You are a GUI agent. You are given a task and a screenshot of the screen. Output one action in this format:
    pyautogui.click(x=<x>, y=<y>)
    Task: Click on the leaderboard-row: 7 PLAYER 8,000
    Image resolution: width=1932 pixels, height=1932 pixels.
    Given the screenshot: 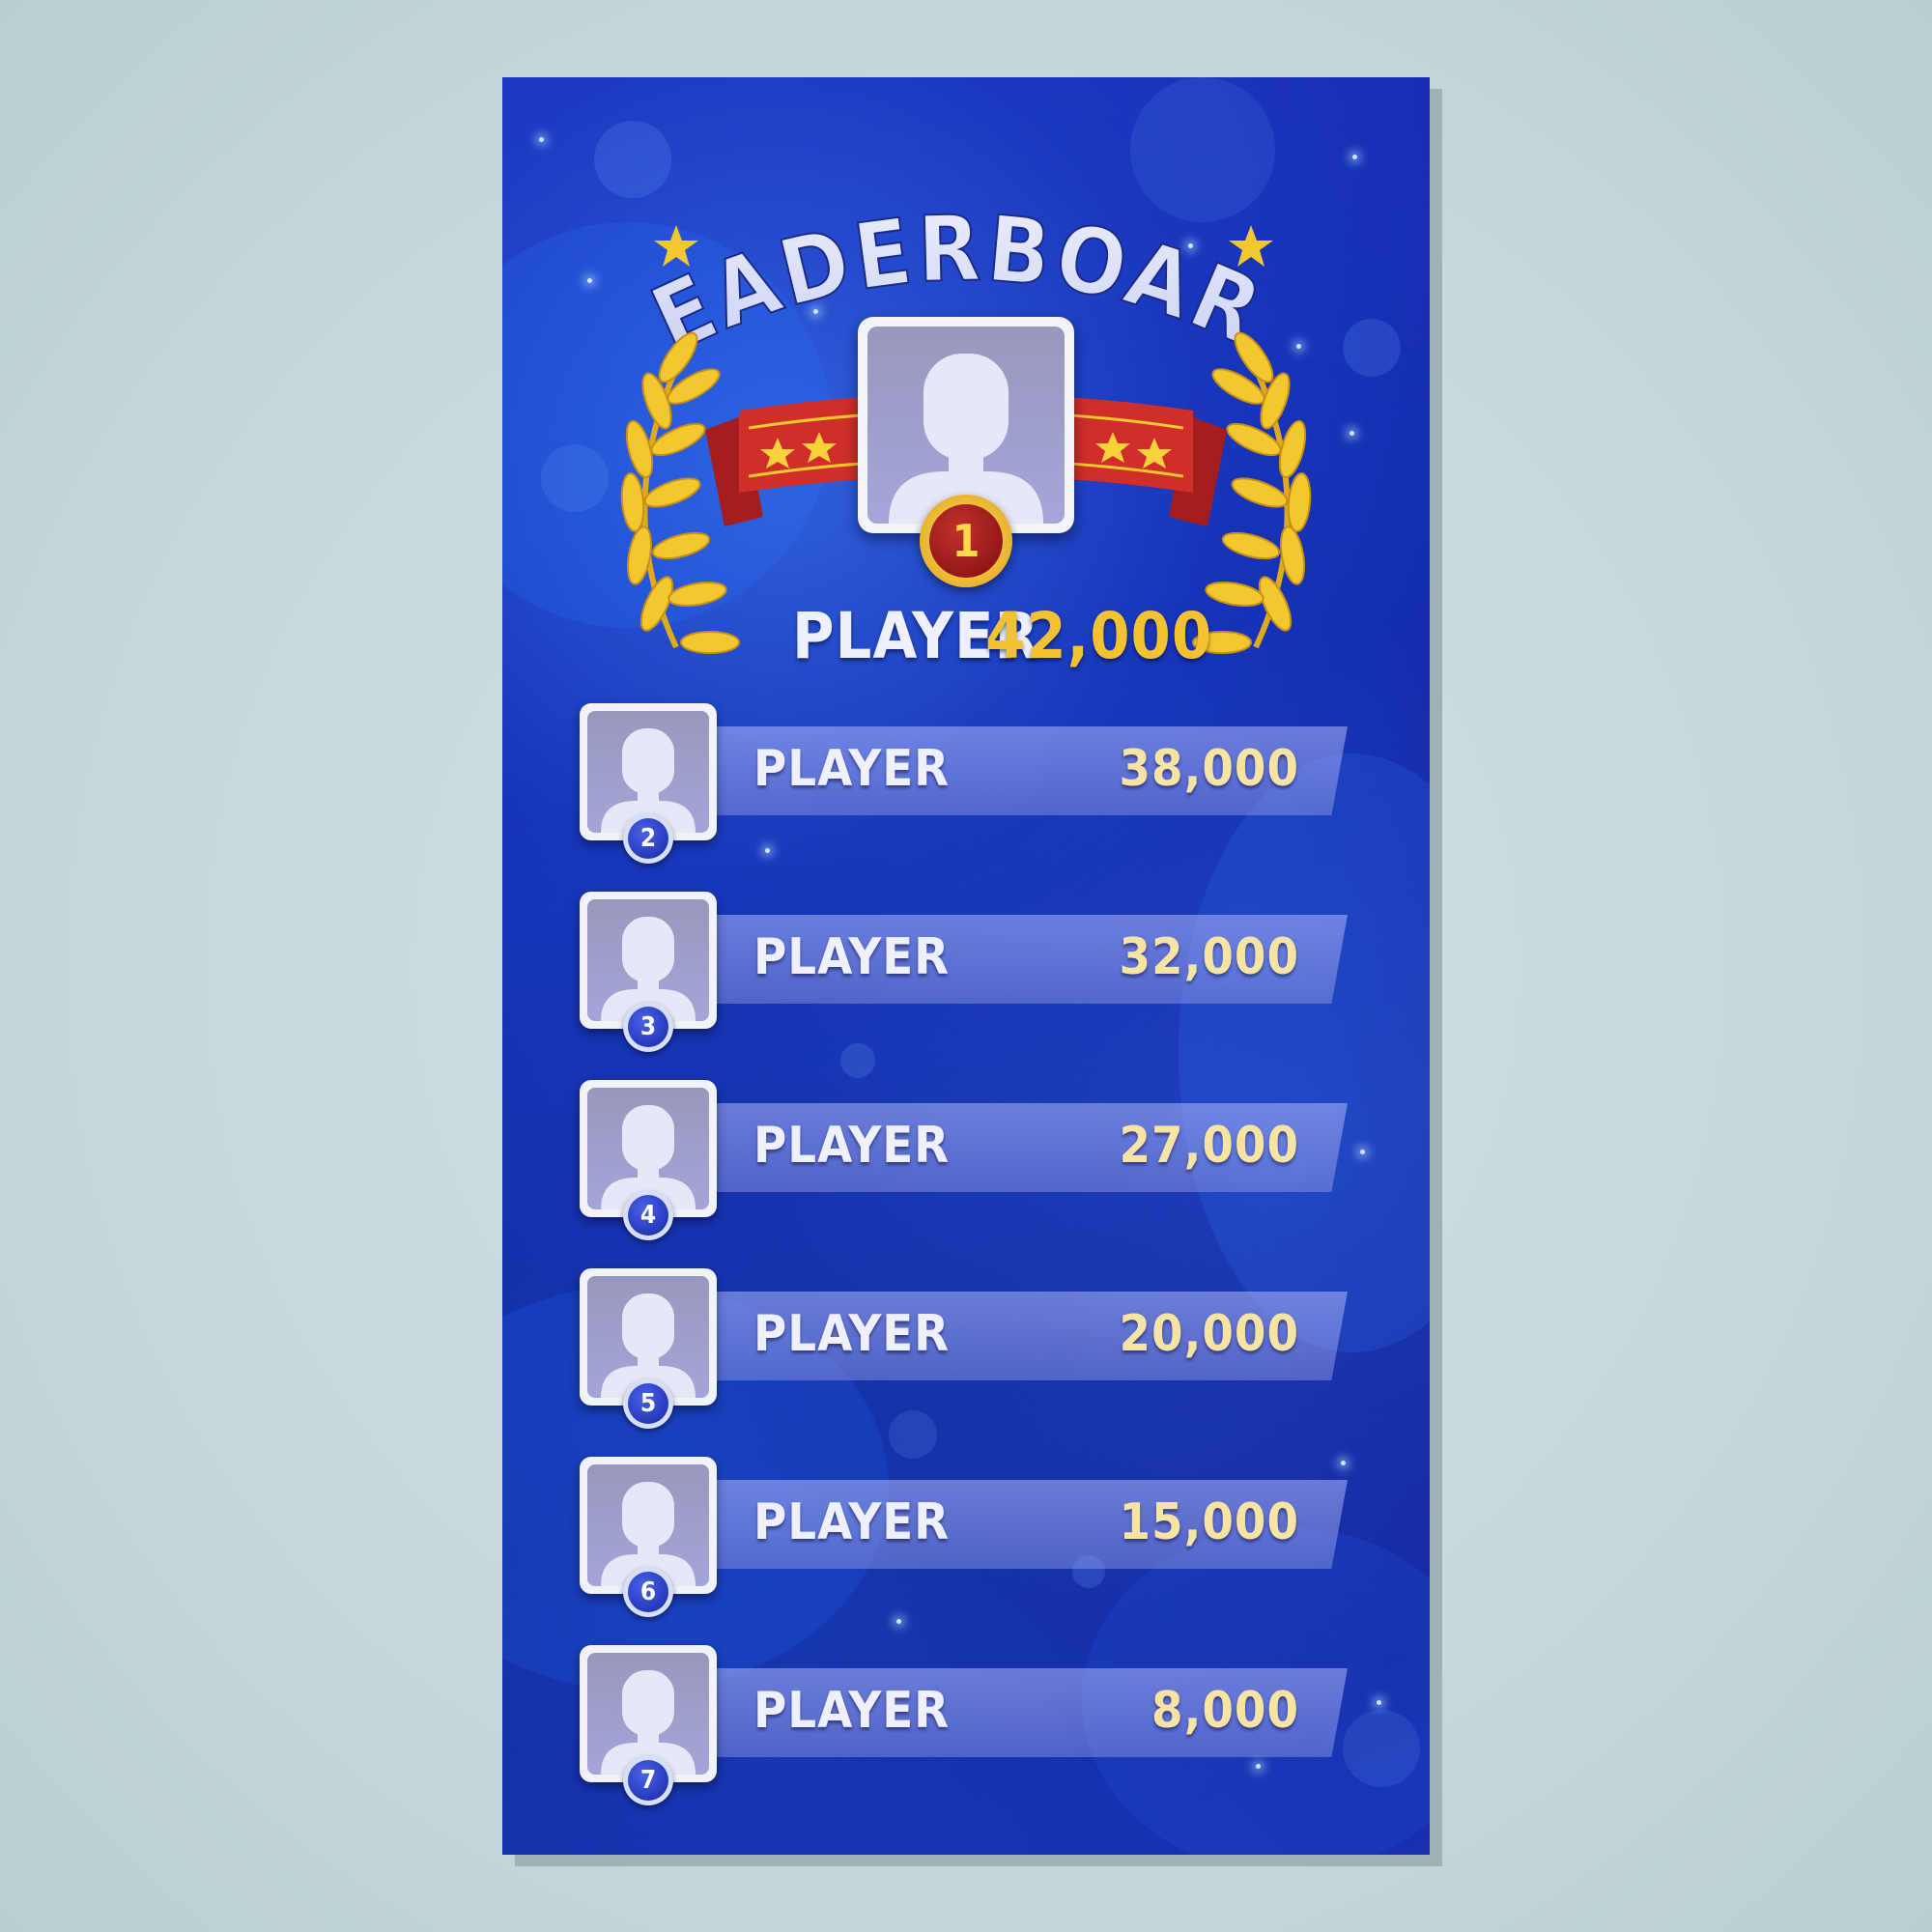 What is the action you would take?
    pyautogui.click(x=971, y=1725)
    